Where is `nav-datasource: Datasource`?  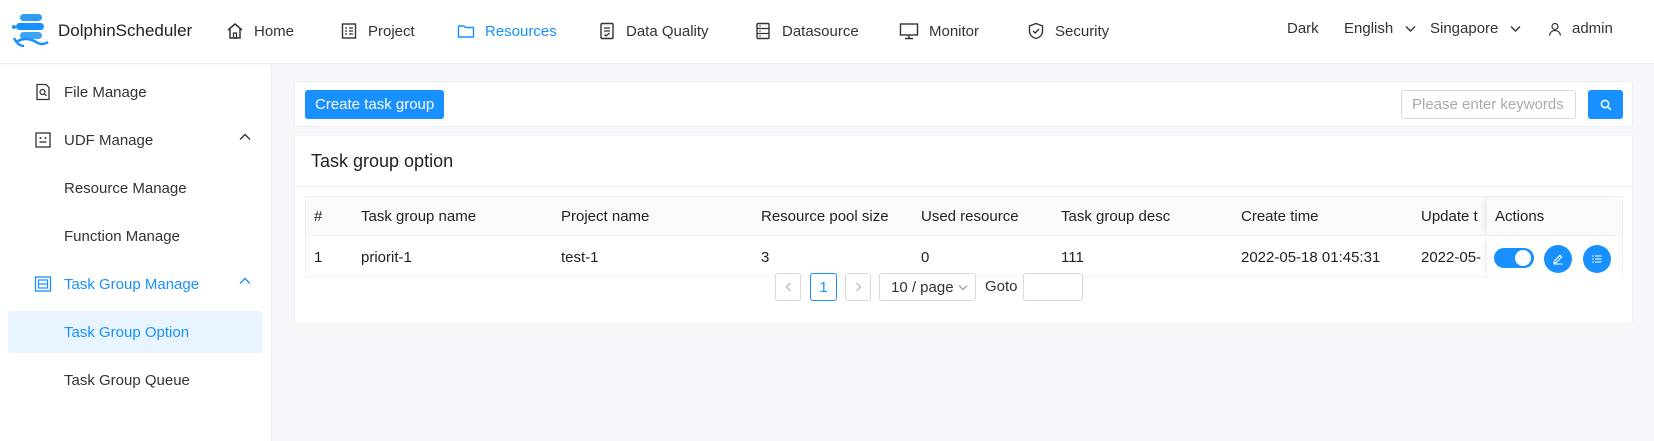
nav-datasource: Datasource is located at coordinates (806, 31).